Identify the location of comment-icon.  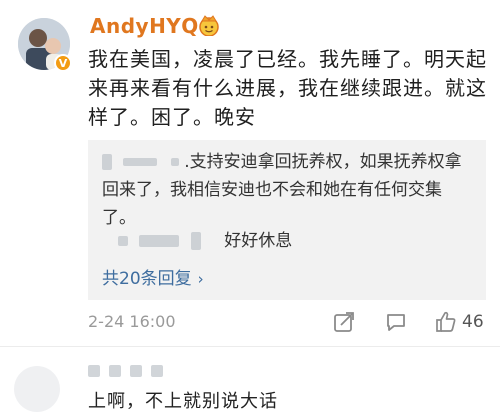
(396, 322).